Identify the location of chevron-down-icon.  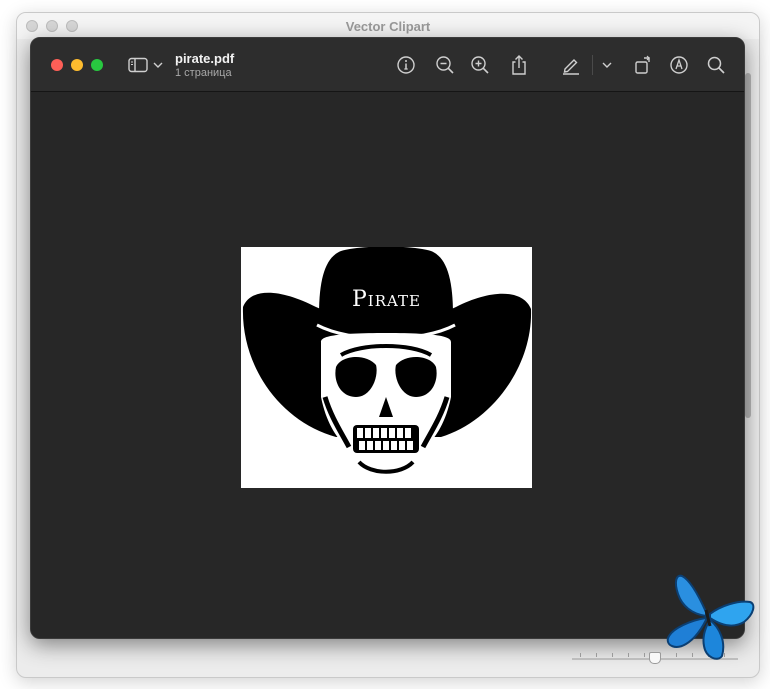
(158, 65).